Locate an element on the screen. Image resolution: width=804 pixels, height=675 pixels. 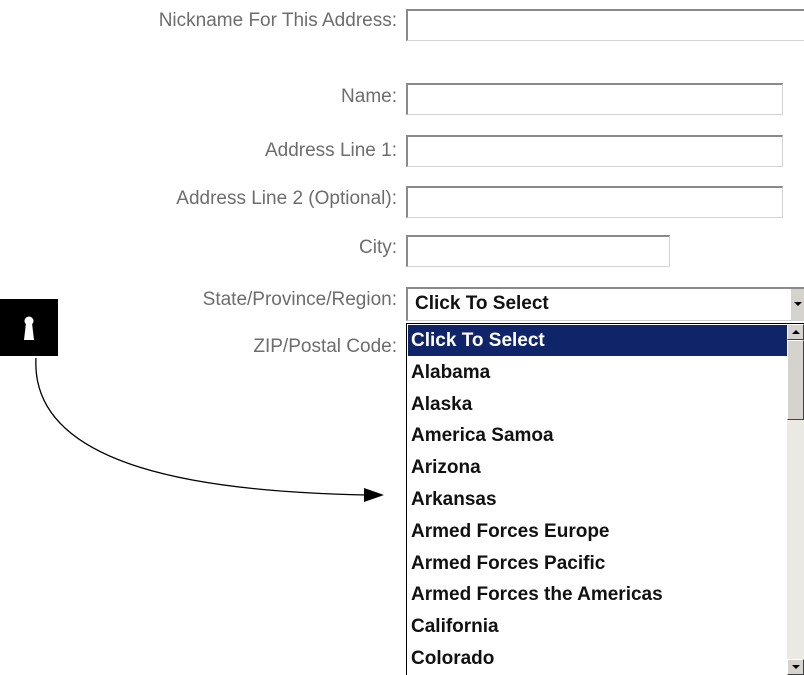
arrow-down-icon is located at coordinates (796, 667).